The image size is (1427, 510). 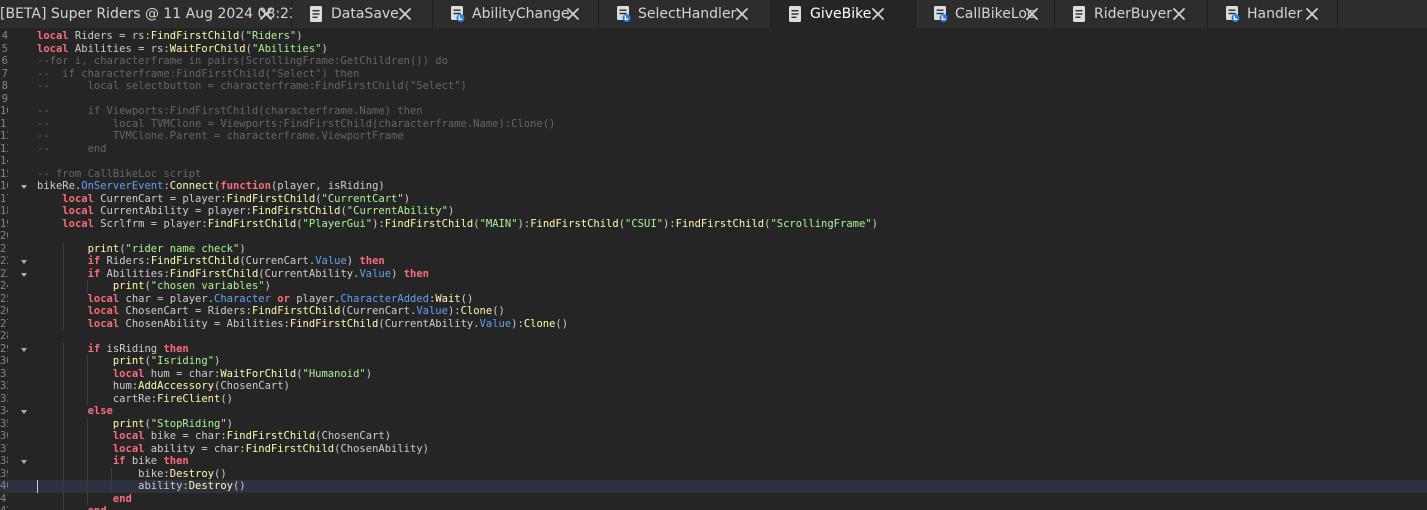 I want to click on code-line: 33 cartRe:FireClient(), so click(x=713, y=398).